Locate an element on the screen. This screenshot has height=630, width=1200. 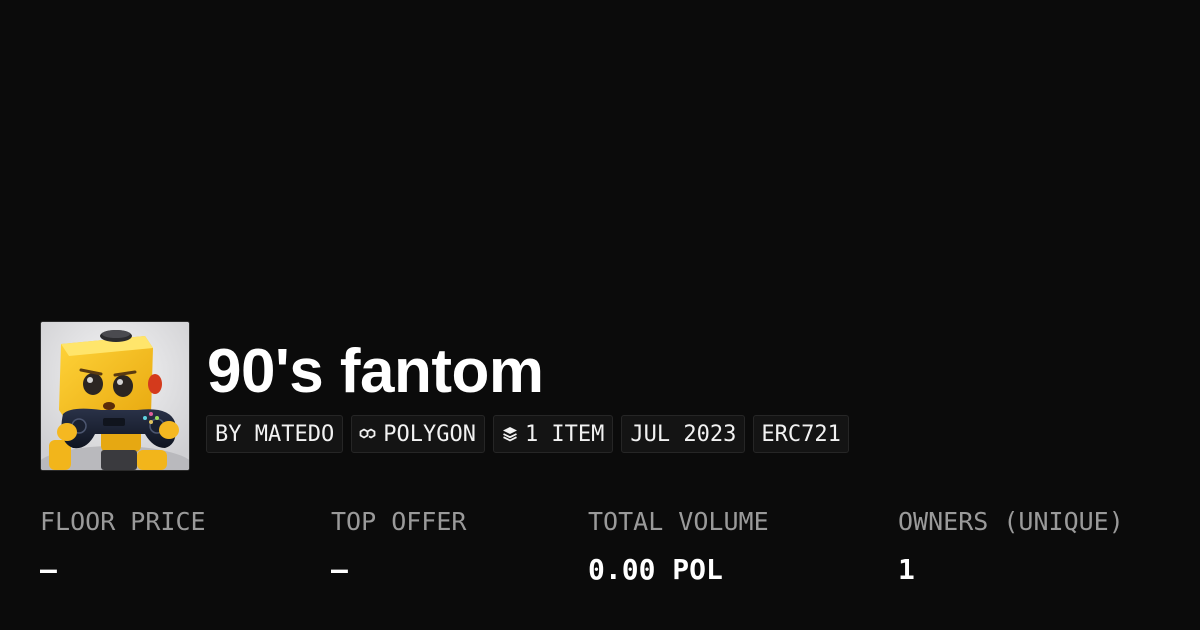
standard-chip: ERC721 is located at coordinates (801, 434).